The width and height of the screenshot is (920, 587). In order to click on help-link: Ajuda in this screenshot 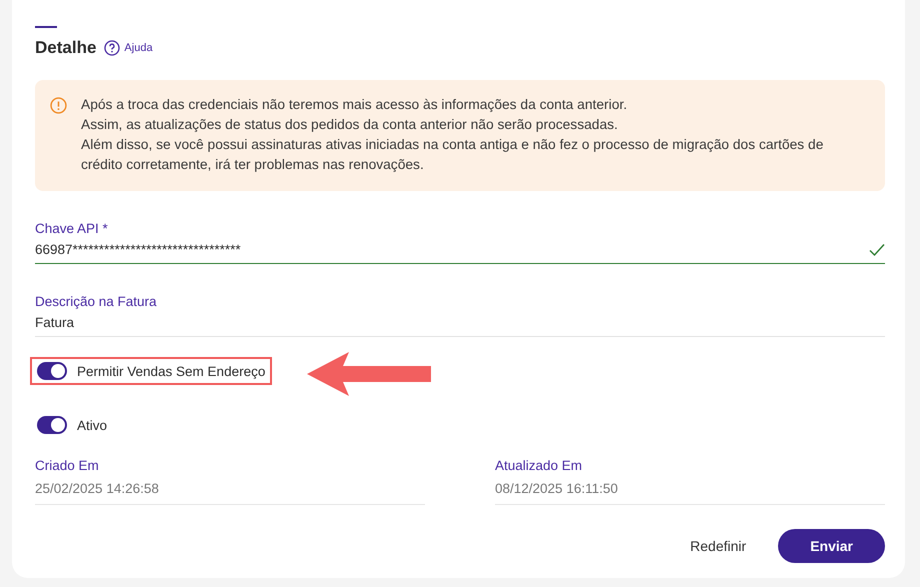, I will do `click(128, 48)`.